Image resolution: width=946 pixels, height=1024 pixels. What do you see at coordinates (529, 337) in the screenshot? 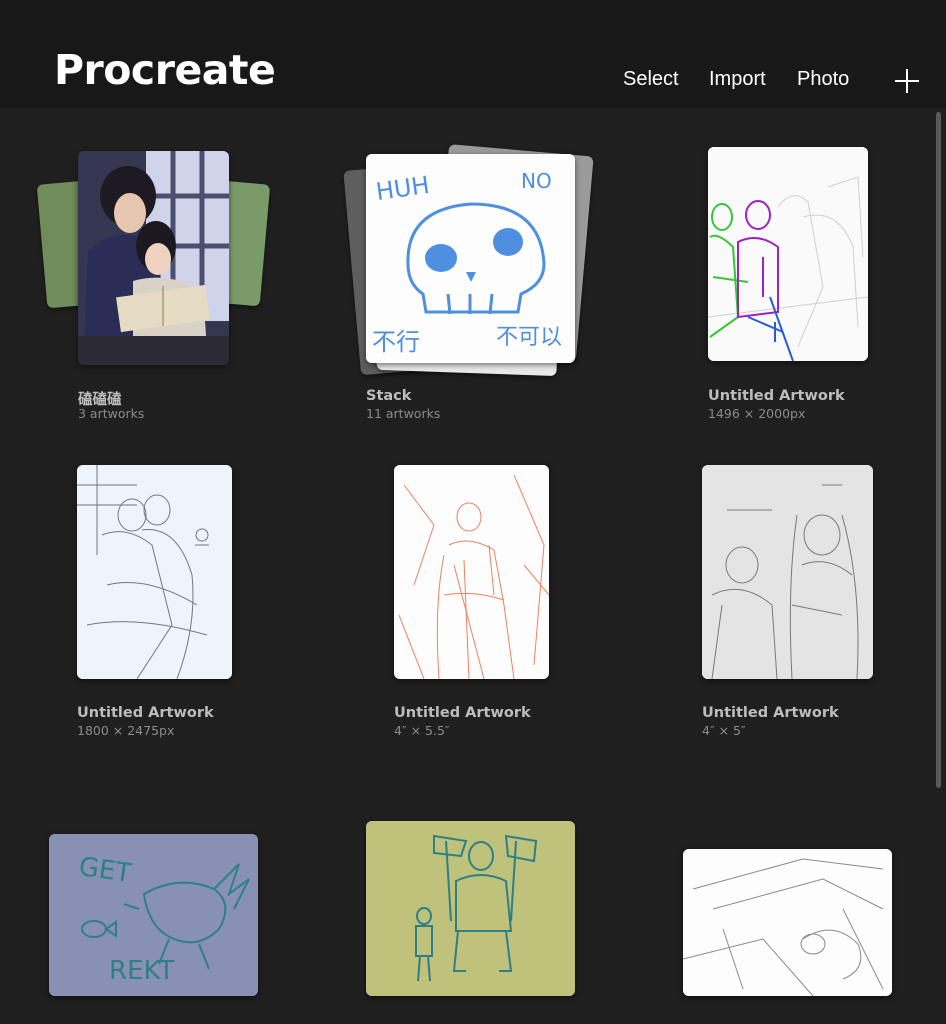
I see `bukeyi-text: 不可以` at bounding box center [529, 337].